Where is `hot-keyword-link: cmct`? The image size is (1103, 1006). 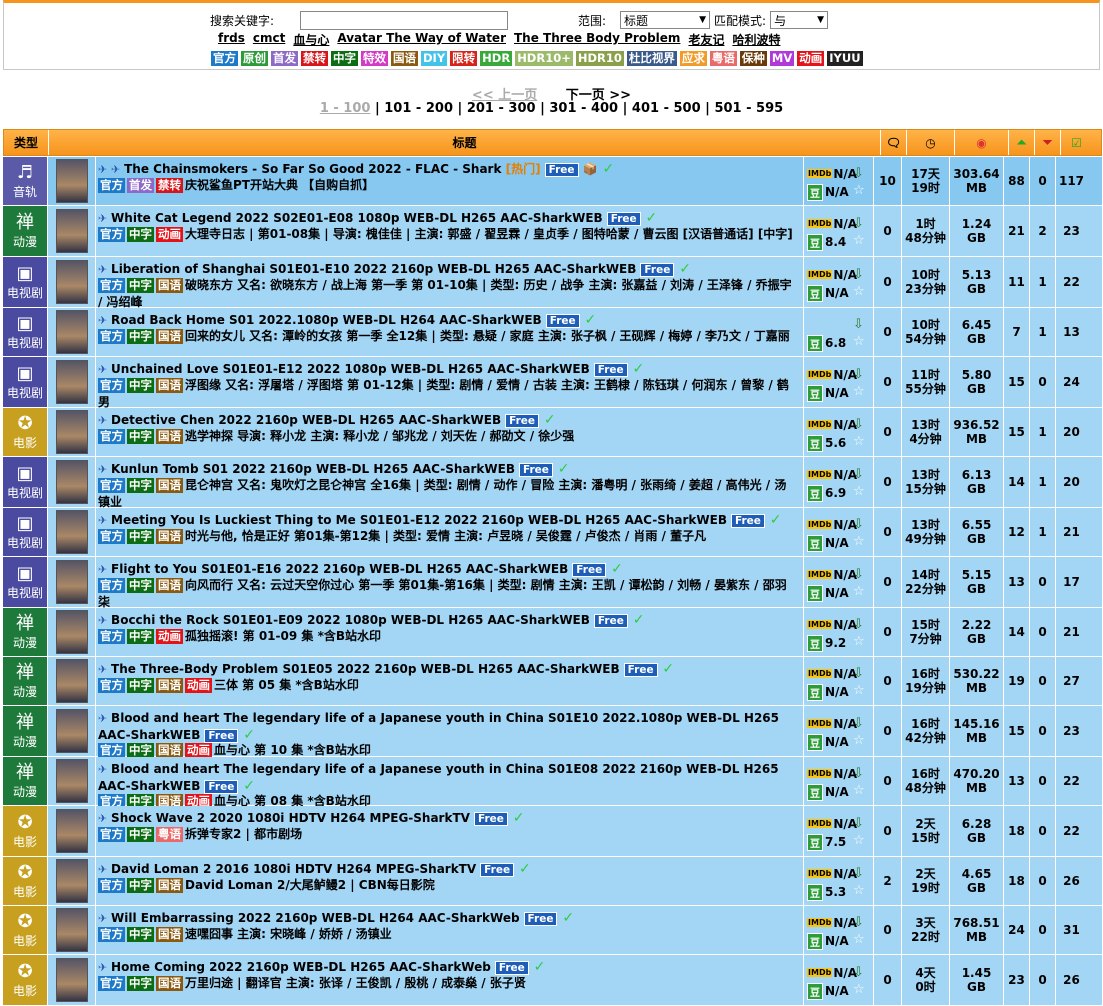 hot-keyword-link: cmct is located at coordinates (269, 39).